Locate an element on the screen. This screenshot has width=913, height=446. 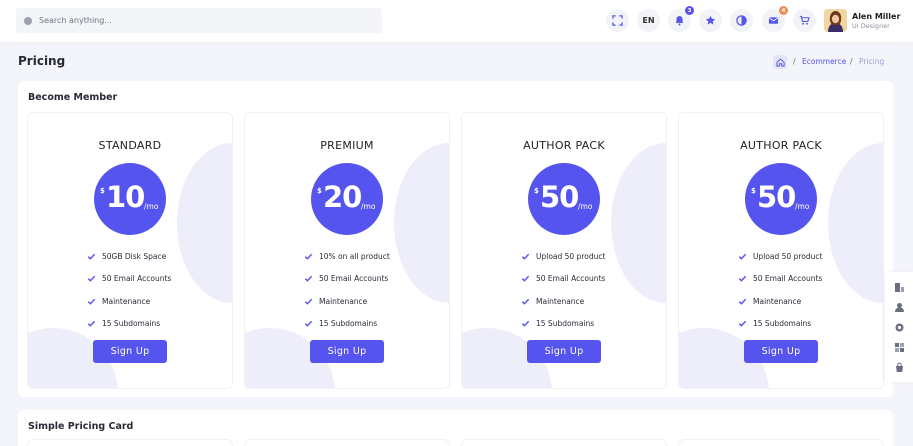
home-icon is located at coordinates (780, 62).